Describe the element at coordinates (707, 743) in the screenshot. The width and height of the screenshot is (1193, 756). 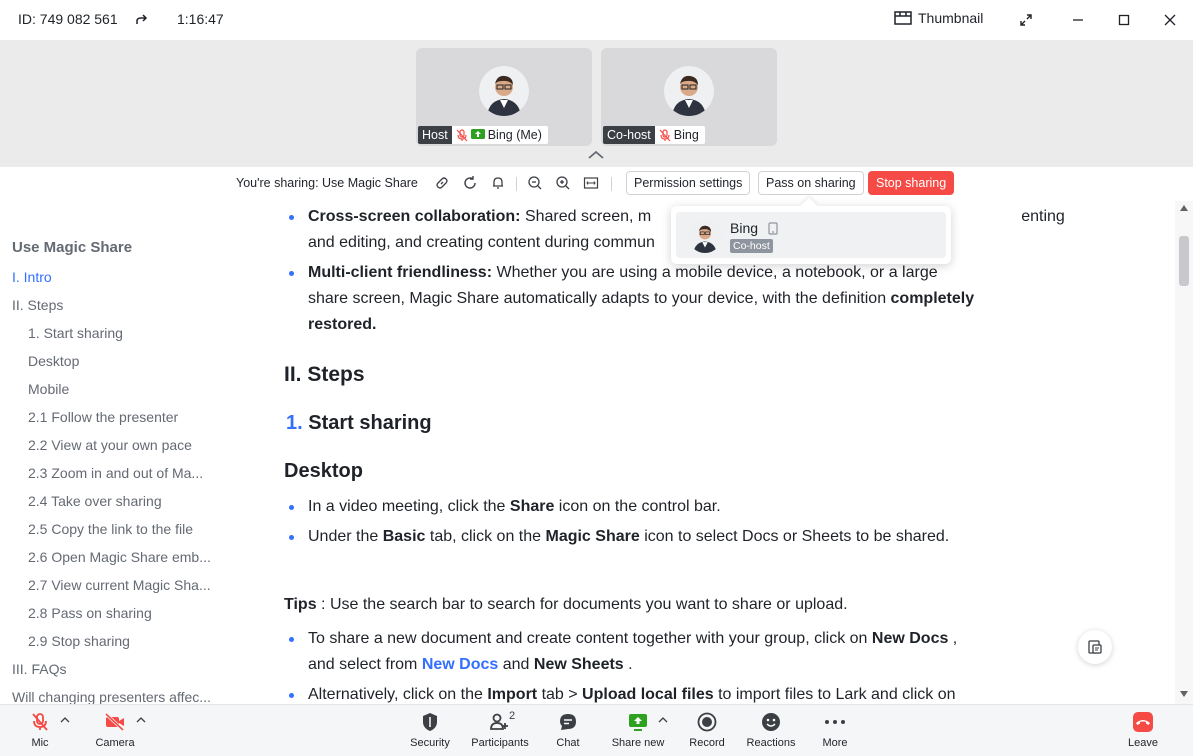
I see `record-label: Record` at that location.